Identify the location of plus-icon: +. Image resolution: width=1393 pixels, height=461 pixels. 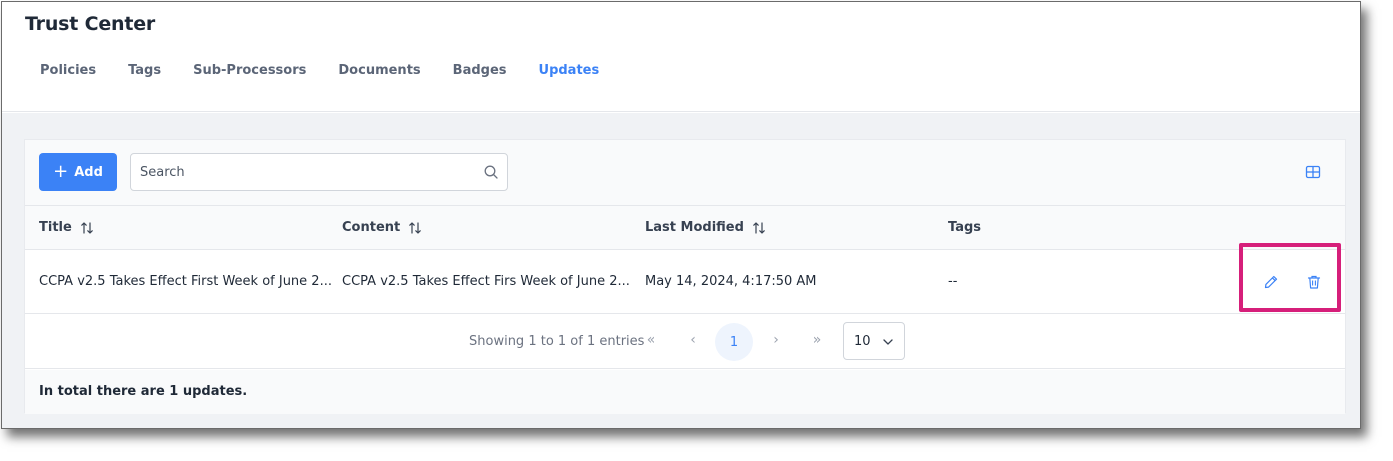
(61, 171).